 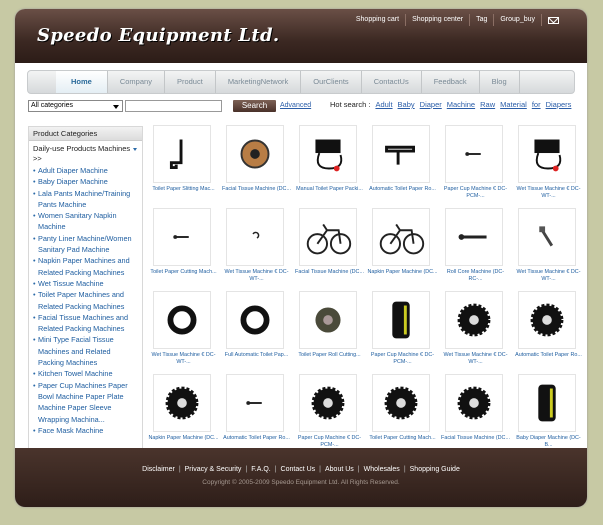 What do you see at coordinates (451, 82) in the screenshot?
I see `nav-feedback: Feedback` at bounding box center [451, 82].